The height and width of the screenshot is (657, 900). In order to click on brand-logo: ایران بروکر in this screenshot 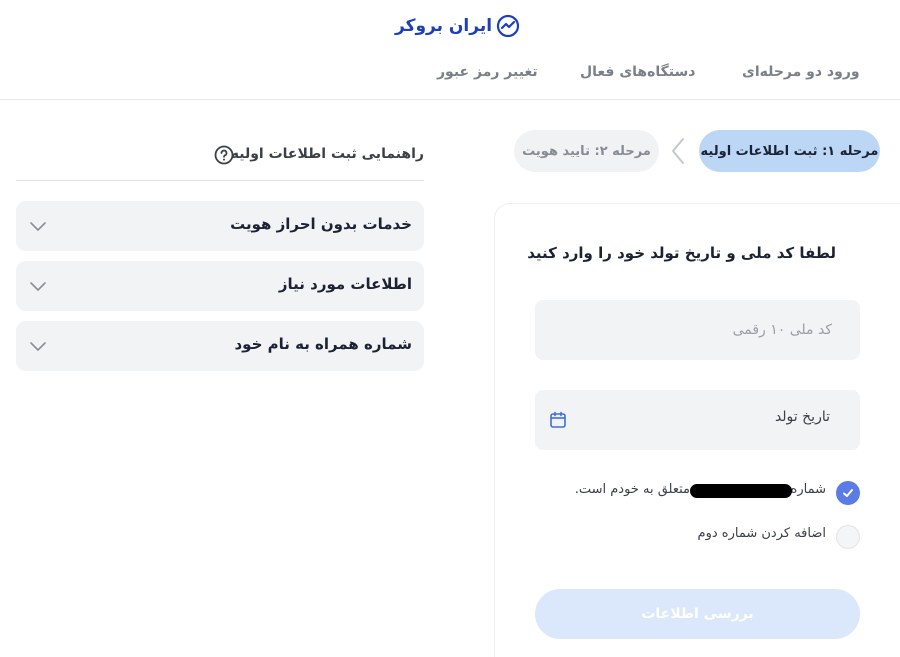, I will do `click(457, 26)`.